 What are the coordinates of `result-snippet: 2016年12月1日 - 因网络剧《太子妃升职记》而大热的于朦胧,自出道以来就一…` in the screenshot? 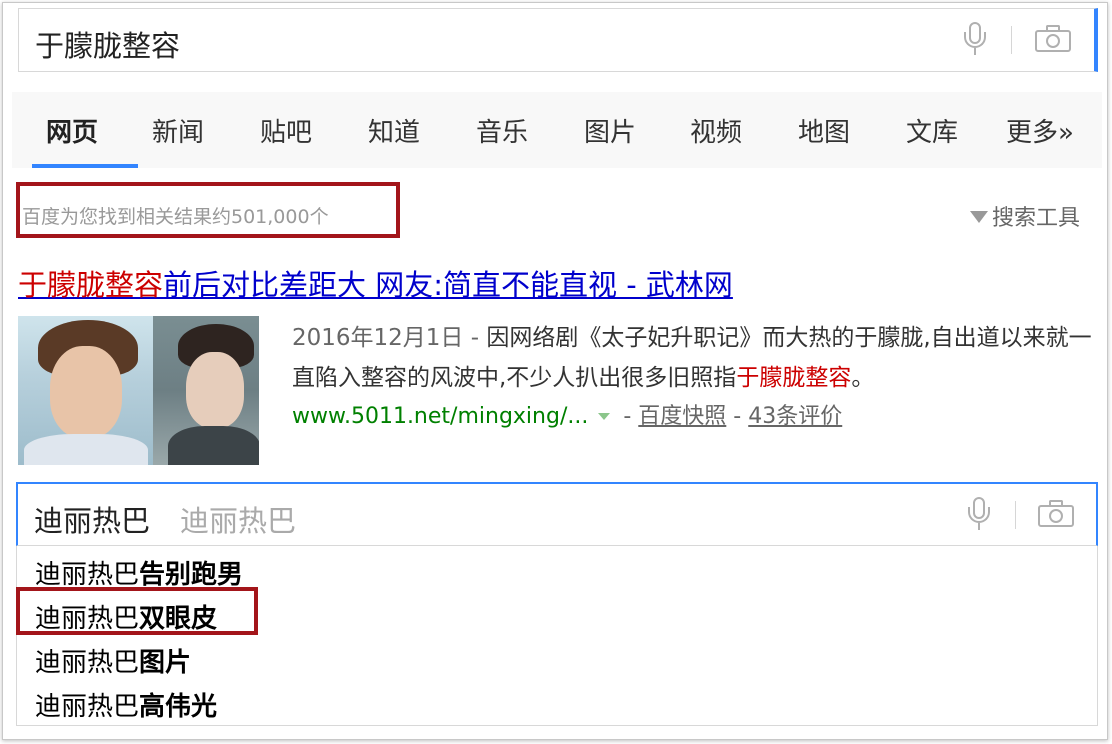 It's located at (692, 358).